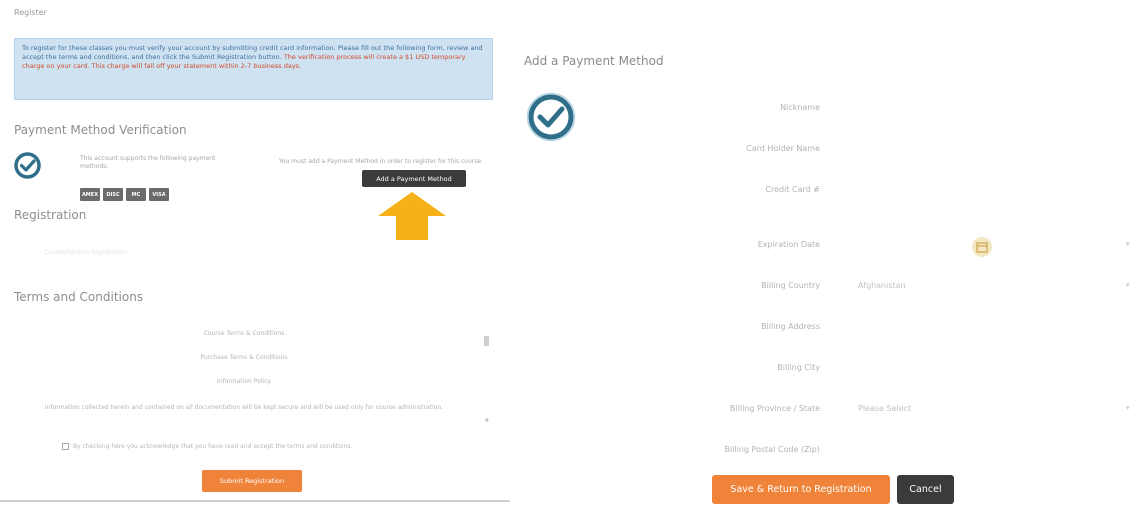 Image resolution: width=1132 pixels, height=507 pixels. What do you see at coordinates (412, 216) in the screenshot?
I see `up-arrow-icon` at bounding box center [412, 216].